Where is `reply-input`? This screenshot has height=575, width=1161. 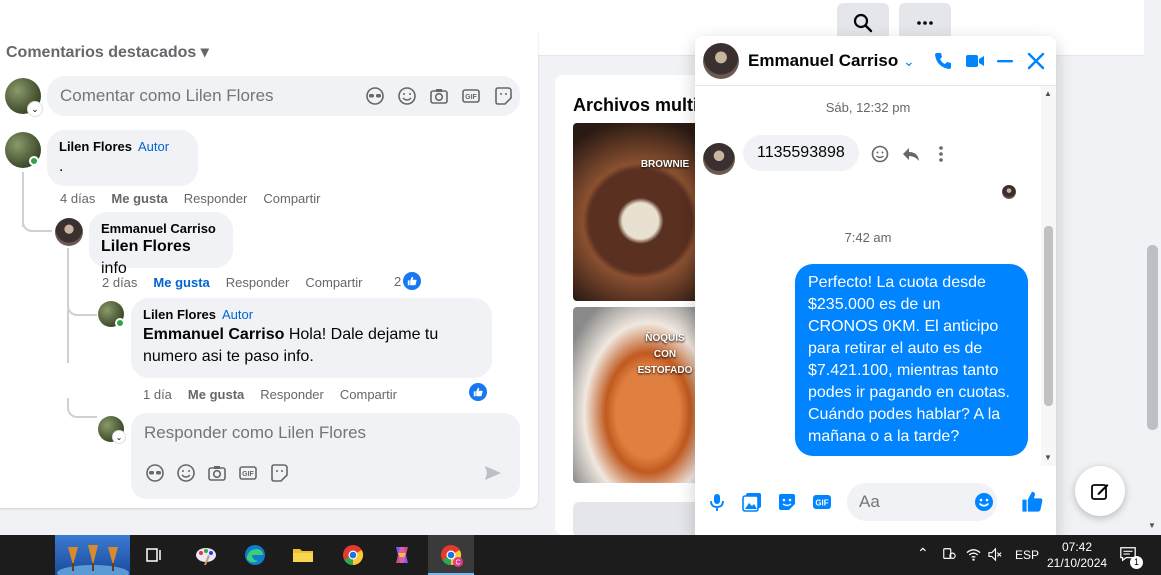 reply-input is located at coordinates (294, 433).